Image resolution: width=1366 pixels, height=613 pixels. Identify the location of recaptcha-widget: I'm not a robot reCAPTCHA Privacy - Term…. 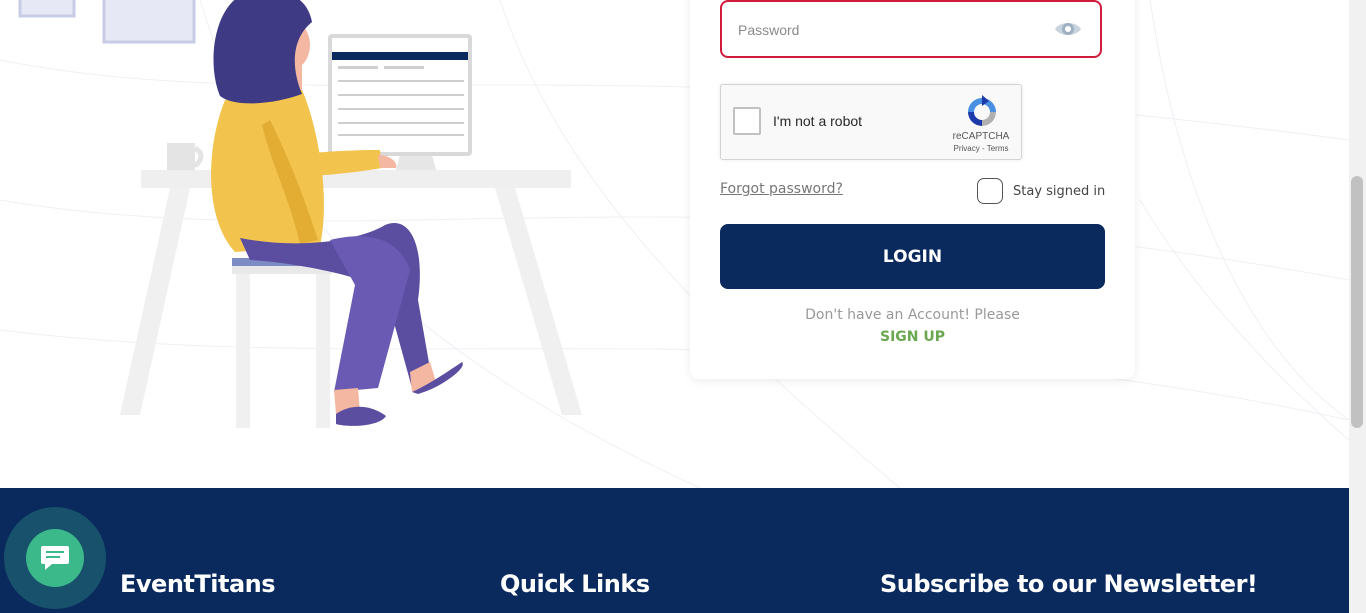
(871, 122).